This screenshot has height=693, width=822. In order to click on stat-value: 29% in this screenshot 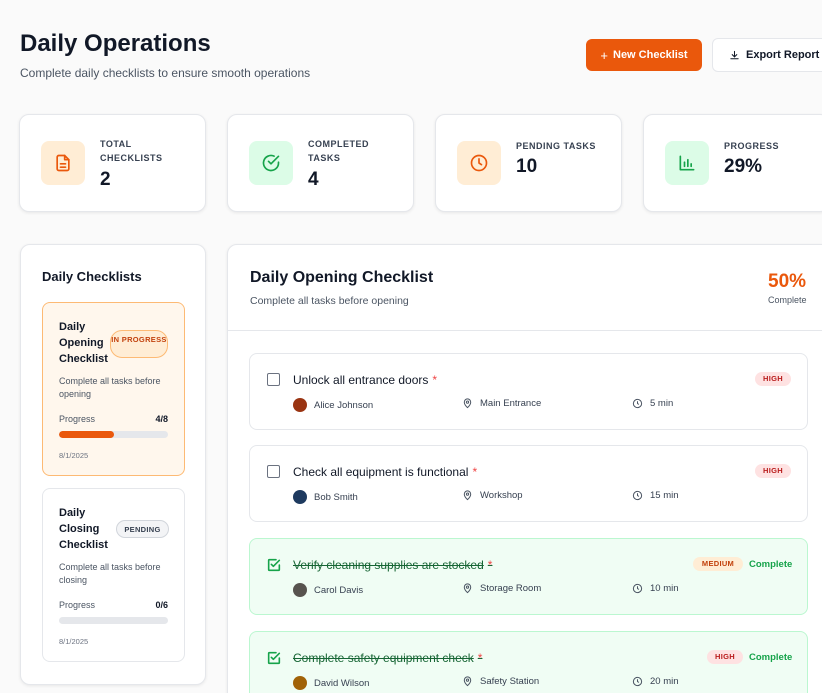, I will do `click(743, 166)`.